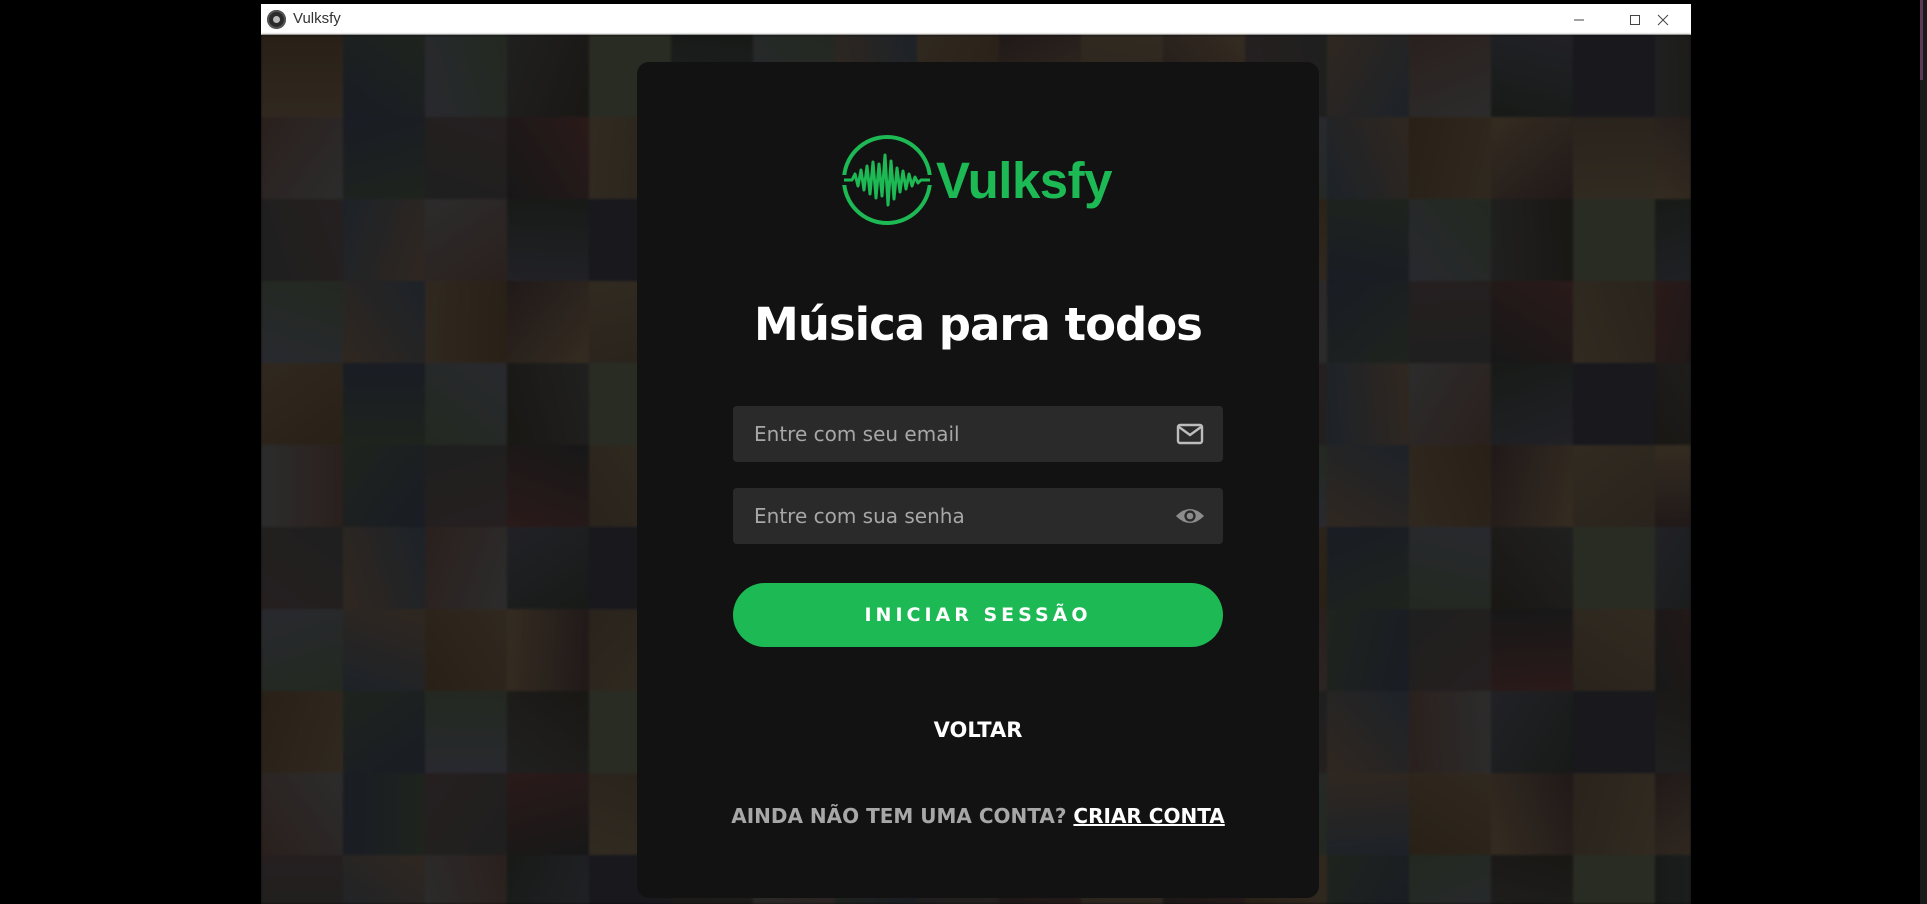 The width and height of the screenshot is (1927, 904). I want to click on close-icon, so click(1663, 19).